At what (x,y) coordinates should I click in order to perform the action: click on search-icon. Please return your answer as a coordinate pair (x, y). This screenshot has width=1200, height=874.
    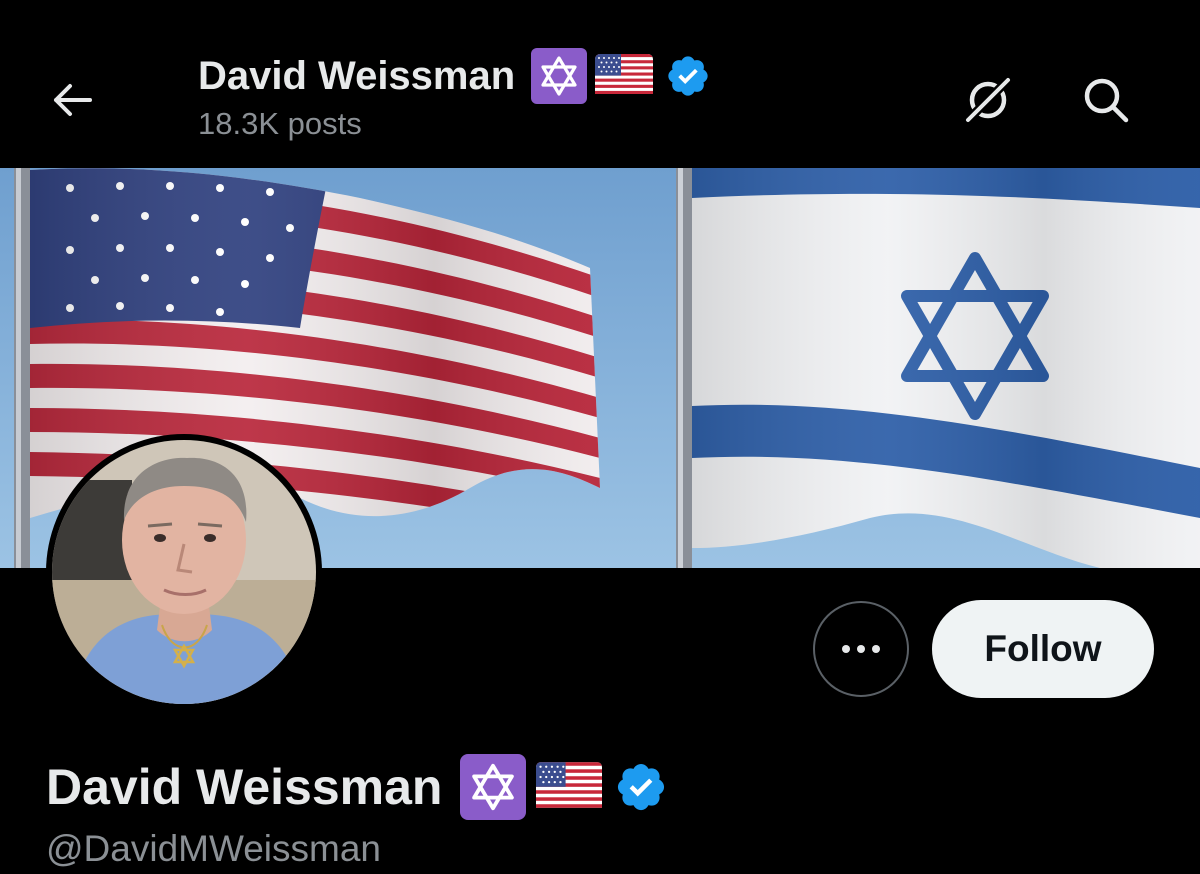
    Looking at the image, I should click on (1106, 100).